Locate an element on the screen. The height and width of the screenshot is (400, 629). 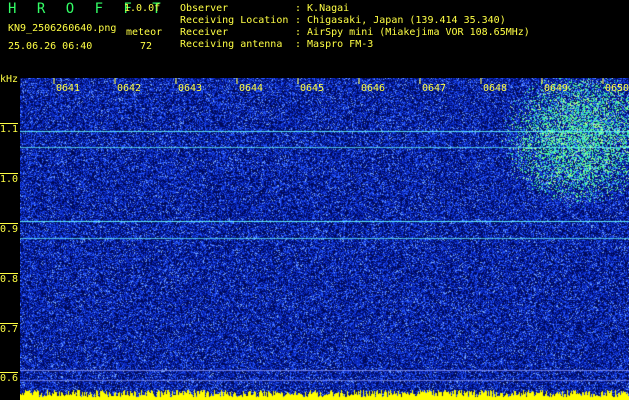
file-name: KN9_2506260640.png is located at coordinates (62, 28).